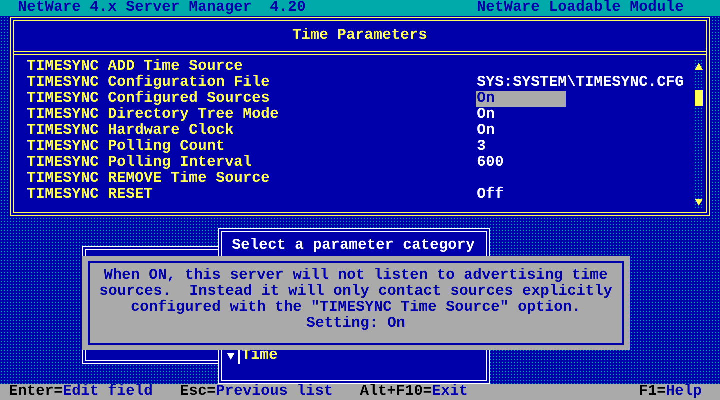  I want to click on shortcut-hint: F1=Help, so click(670, 392).